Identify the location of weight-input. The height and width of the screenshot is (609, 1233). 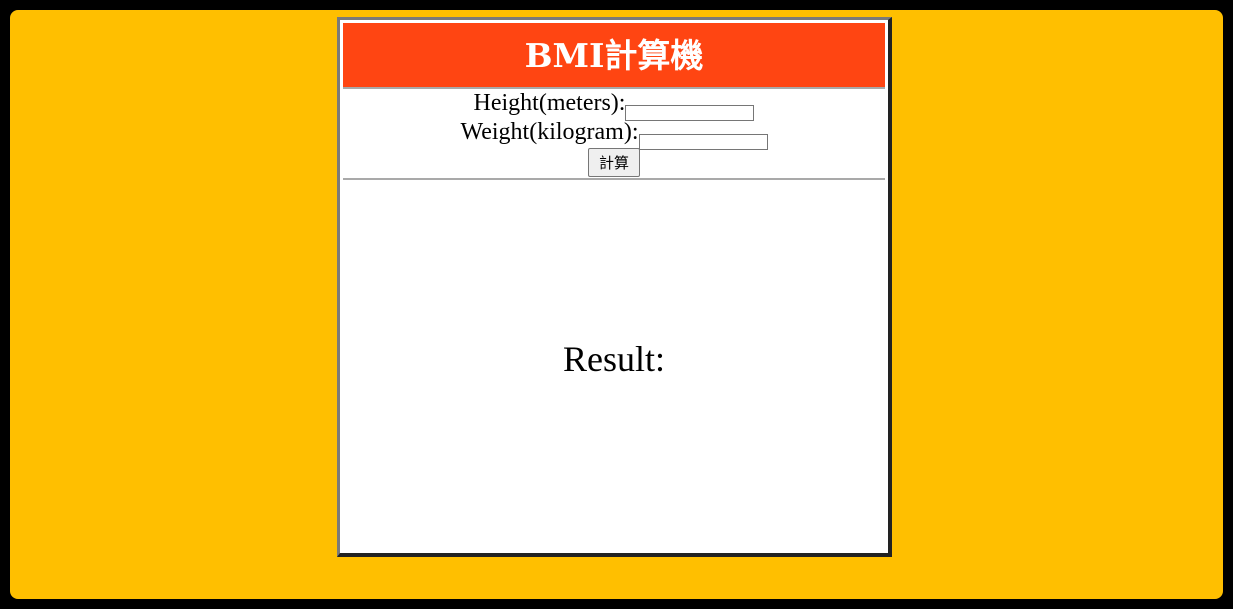
(703, 142).